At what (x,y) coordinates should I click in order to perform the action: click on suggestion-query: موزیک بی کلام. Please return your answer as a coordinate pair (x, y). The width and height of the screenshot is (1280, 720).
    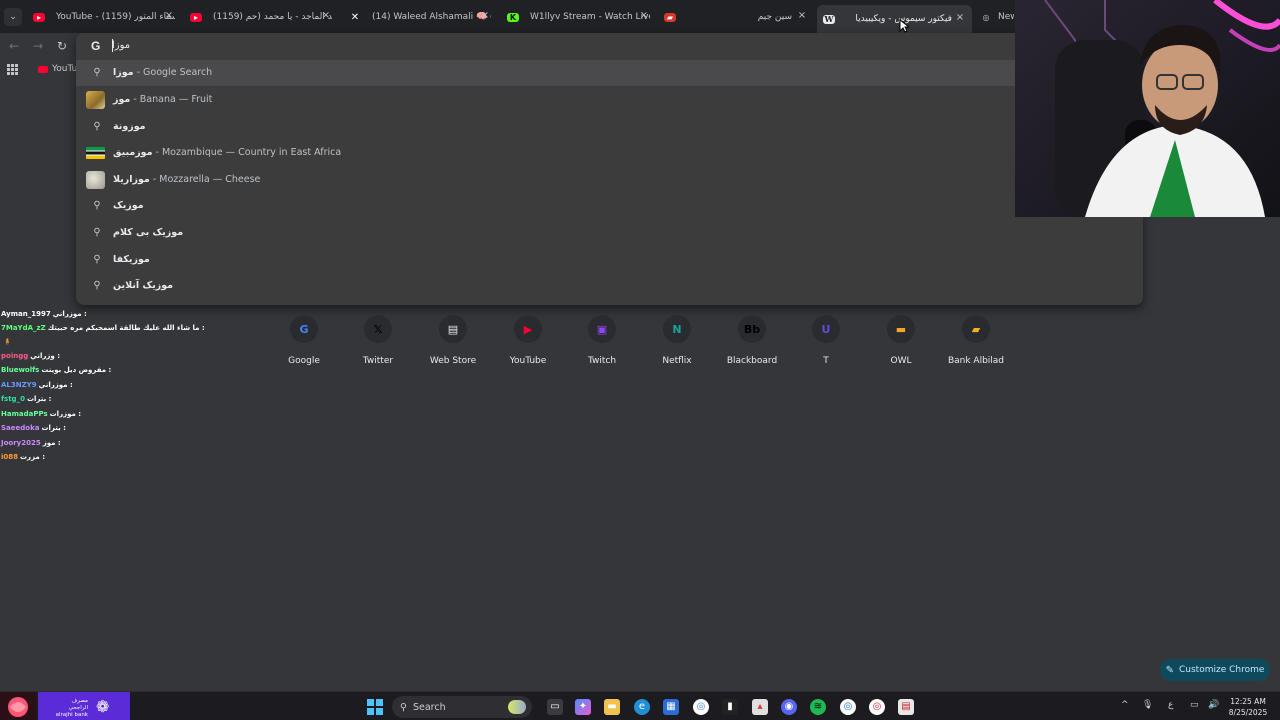
    Looking at the image, I should click on (148, 232).